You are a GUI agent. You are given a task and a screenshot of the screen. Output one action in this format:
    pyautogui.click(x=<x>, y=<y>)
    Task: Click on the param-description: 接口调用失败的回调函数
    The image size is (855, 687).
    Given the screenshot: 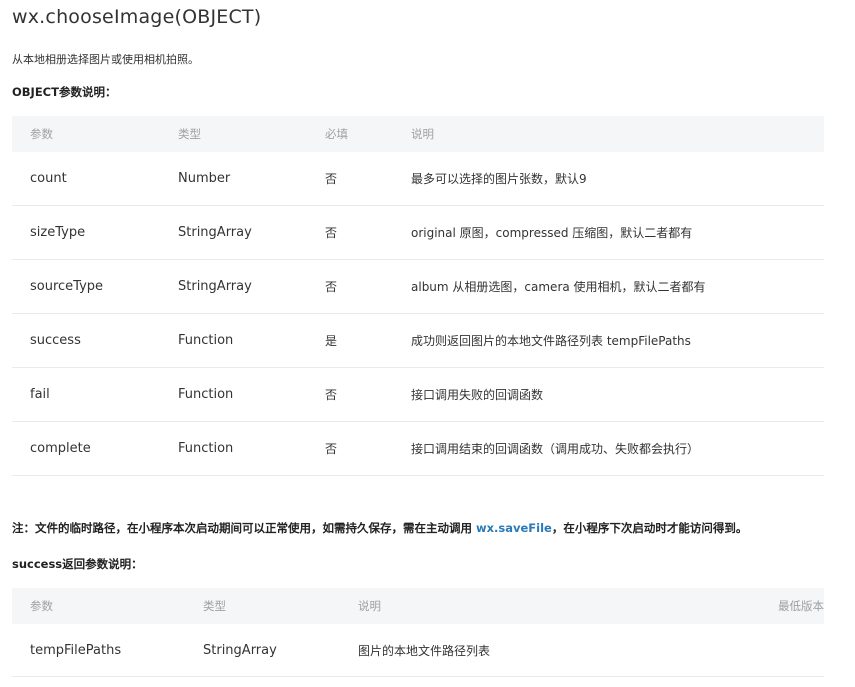 What is the action you would take?
    pyautogui.click(x=608, y=394)
    